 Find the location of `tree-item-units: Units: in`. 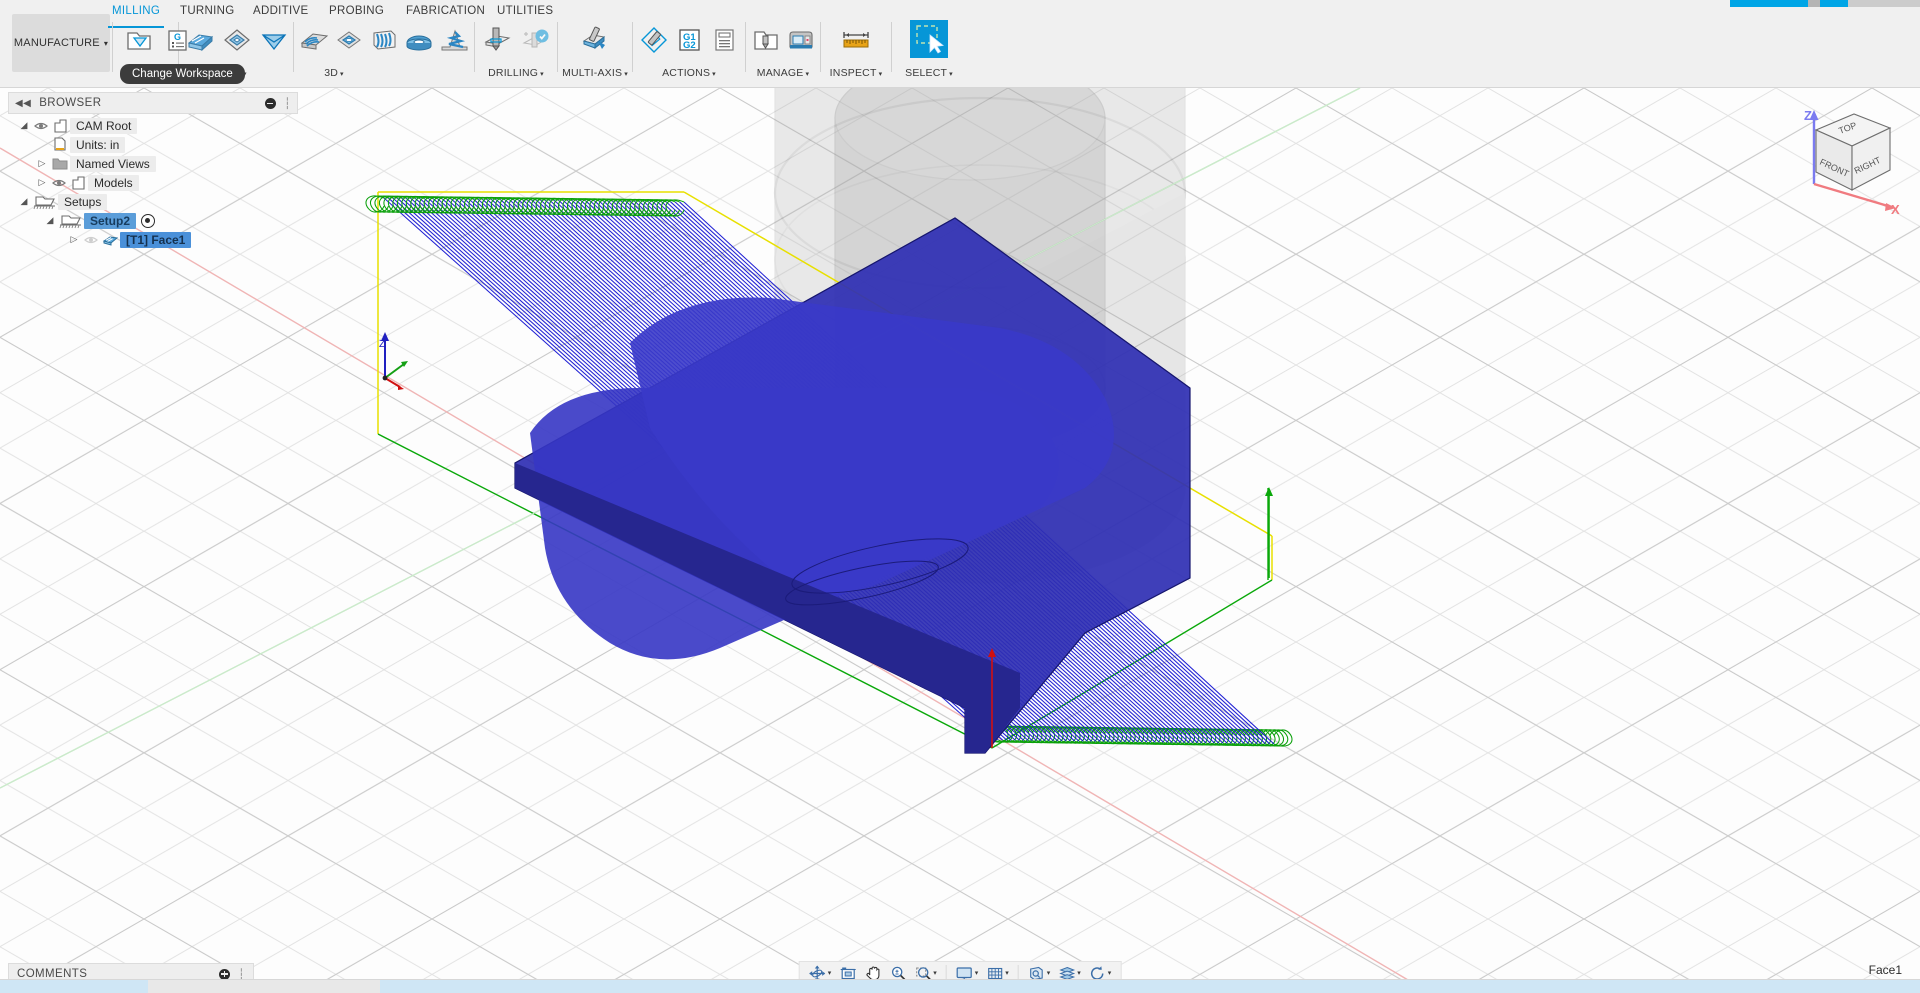

tree-item-units: Units: in is located at coordinates (153, 144).